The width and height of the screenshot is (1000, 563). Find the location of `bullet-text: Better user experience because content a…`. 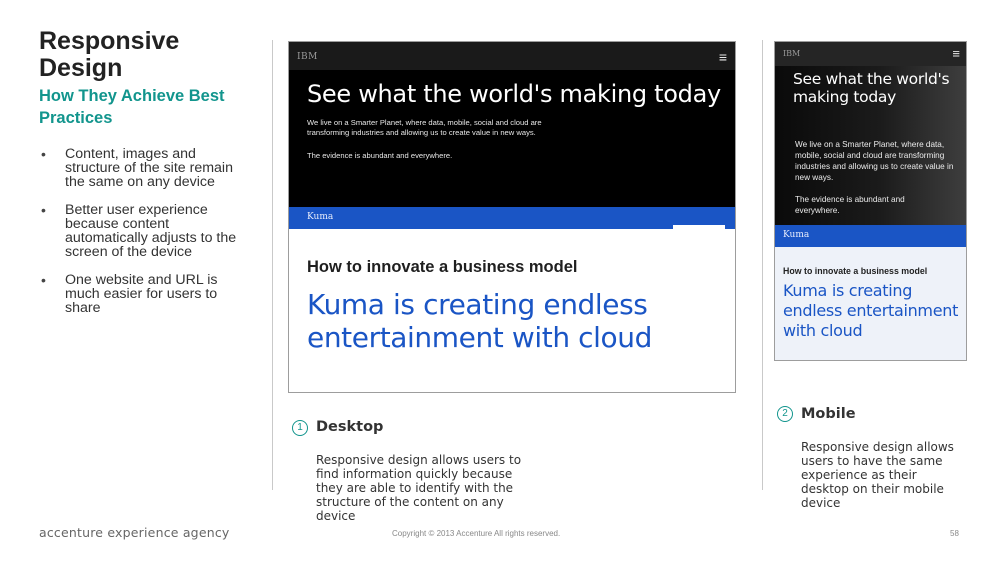

bullet-text: Better user experience because content a… is located at coordinates (151, 231).